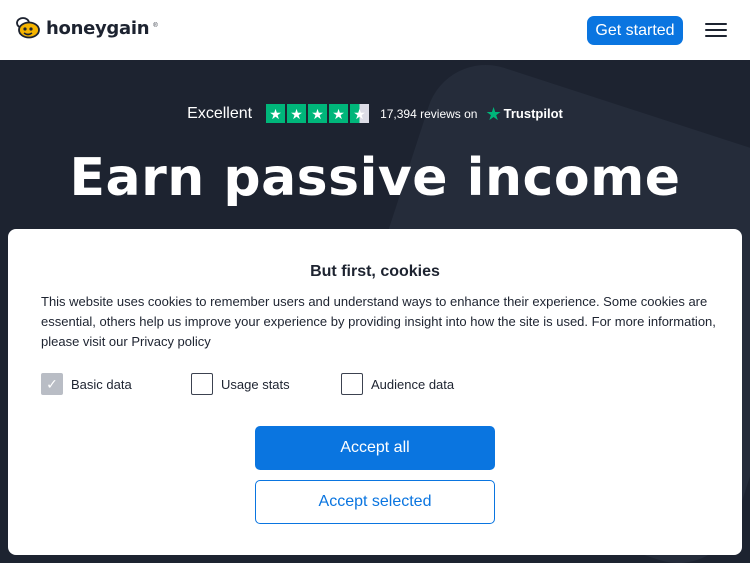 The width and height of the screenshot is (750, 563). Describe the element at coordinates (220, 113) in the screenshot. I see `rating-label: Excellent` at that location.